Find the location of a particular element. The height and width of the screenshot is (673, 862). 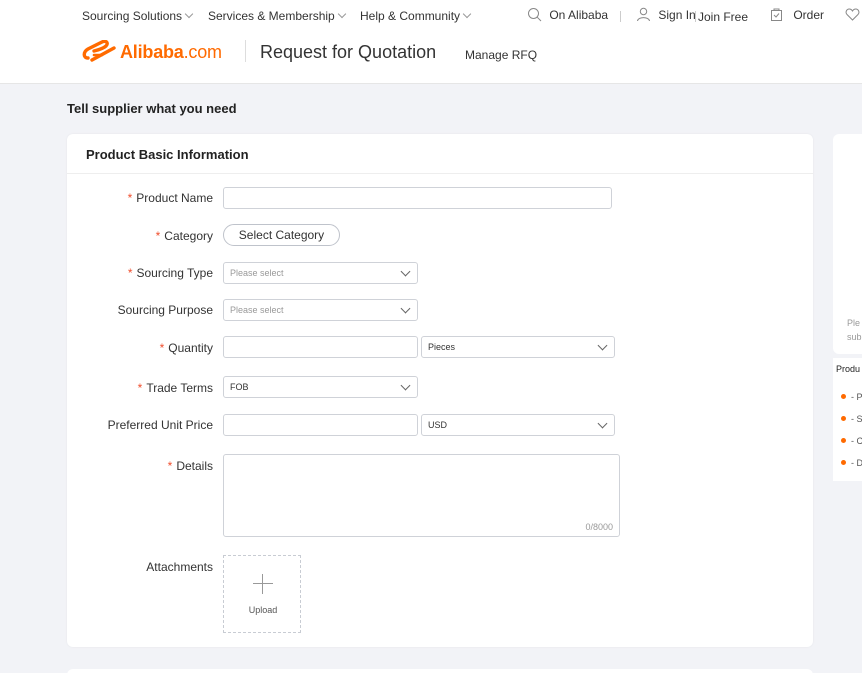

section-title: Product Basic Information is located at coordinates (167, 154).